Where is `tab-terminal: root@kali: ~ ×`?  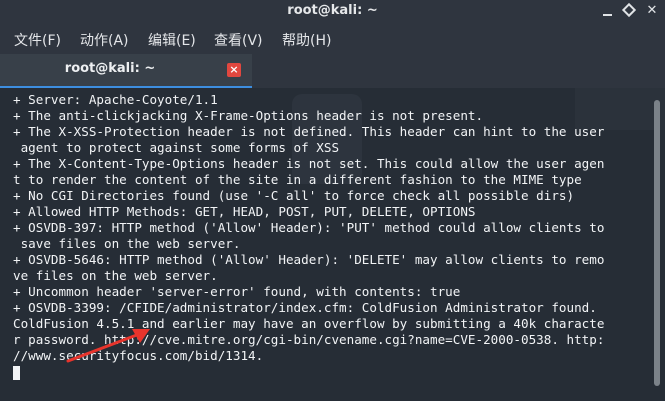 tab-terminal: root@kali: ~ × is located at coordinates (126, 71).